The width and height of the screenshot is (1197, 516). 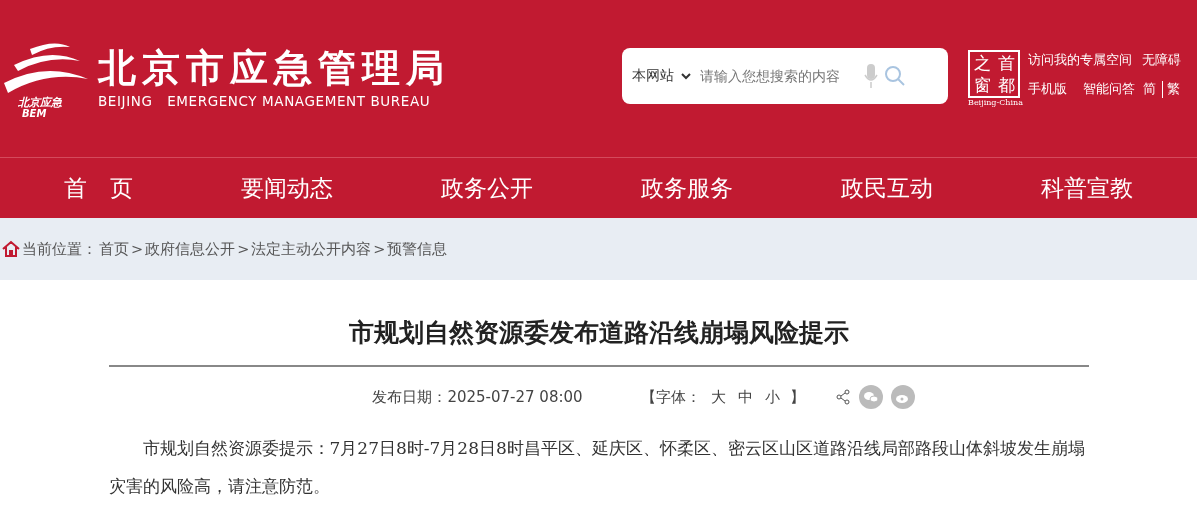 What do you see at coordinates (40, 102) in the screenshot?
I see `logo-mark-text: 北京应急` at bounding box center [40, 102].